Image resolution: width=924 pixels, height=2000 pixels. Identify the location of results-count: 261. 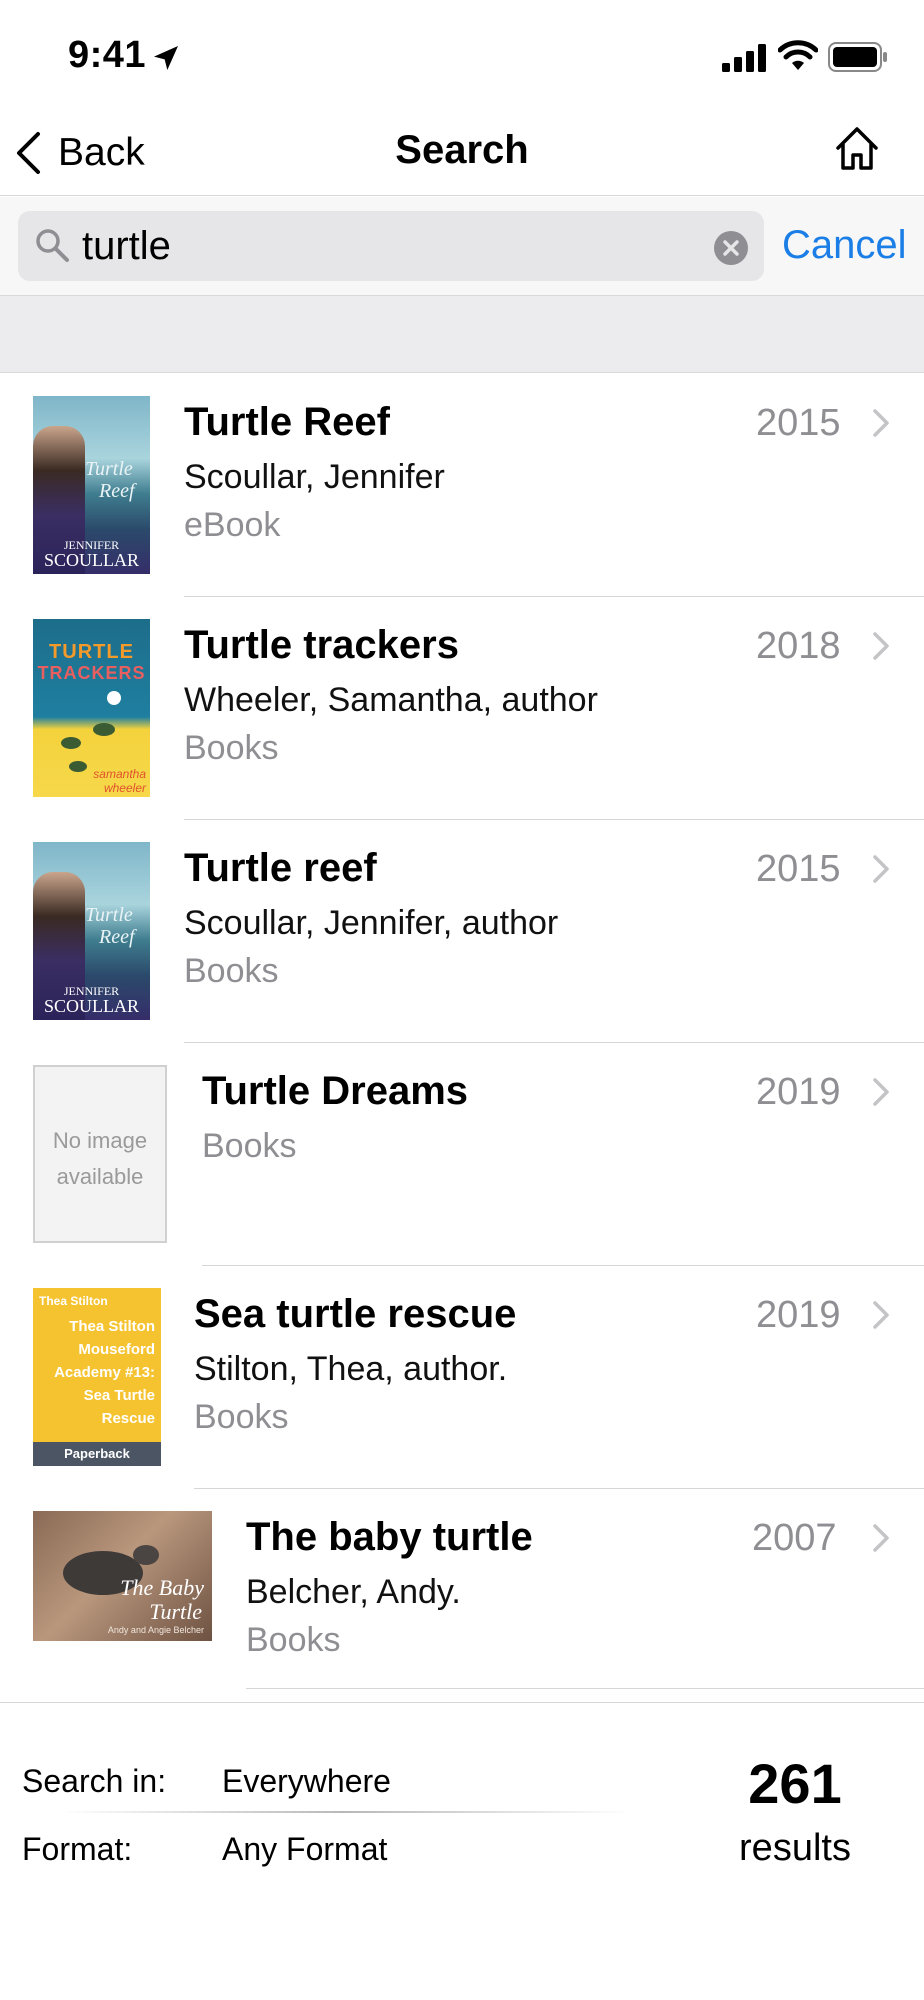
(795, 1783).